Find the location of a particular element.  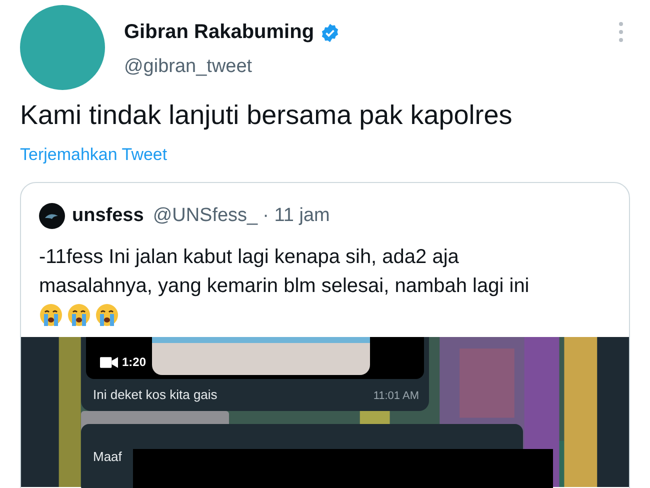

author-handle: @gibran_tweet is located at coordinates (232, 67).